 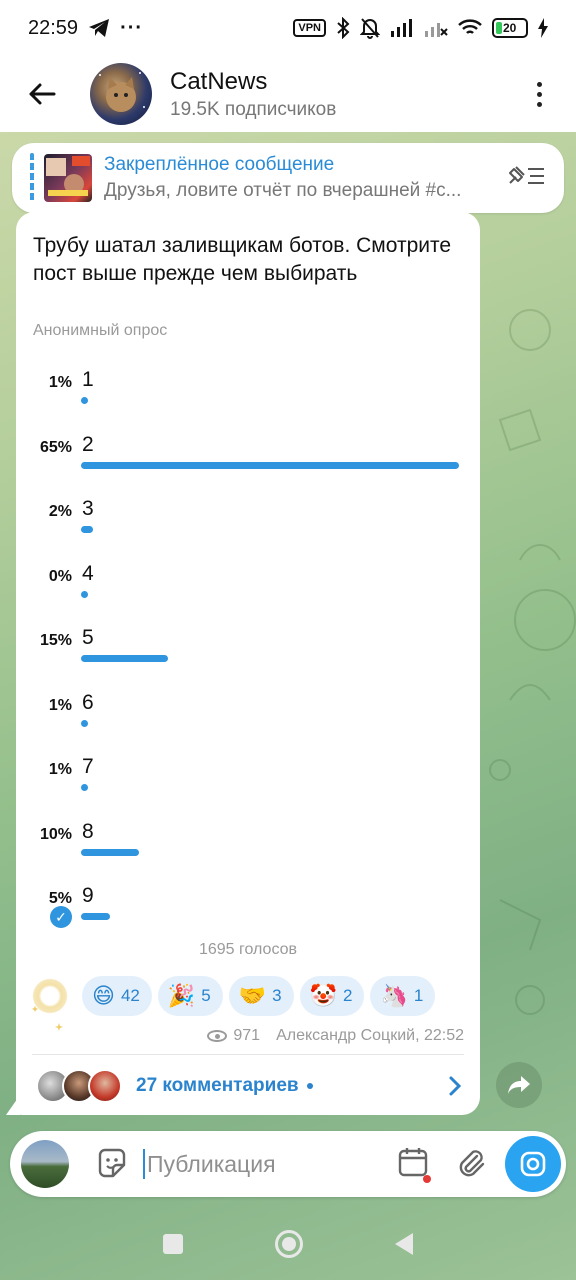 I want to click on option-percent: 2%, so click(x=60, y=511).